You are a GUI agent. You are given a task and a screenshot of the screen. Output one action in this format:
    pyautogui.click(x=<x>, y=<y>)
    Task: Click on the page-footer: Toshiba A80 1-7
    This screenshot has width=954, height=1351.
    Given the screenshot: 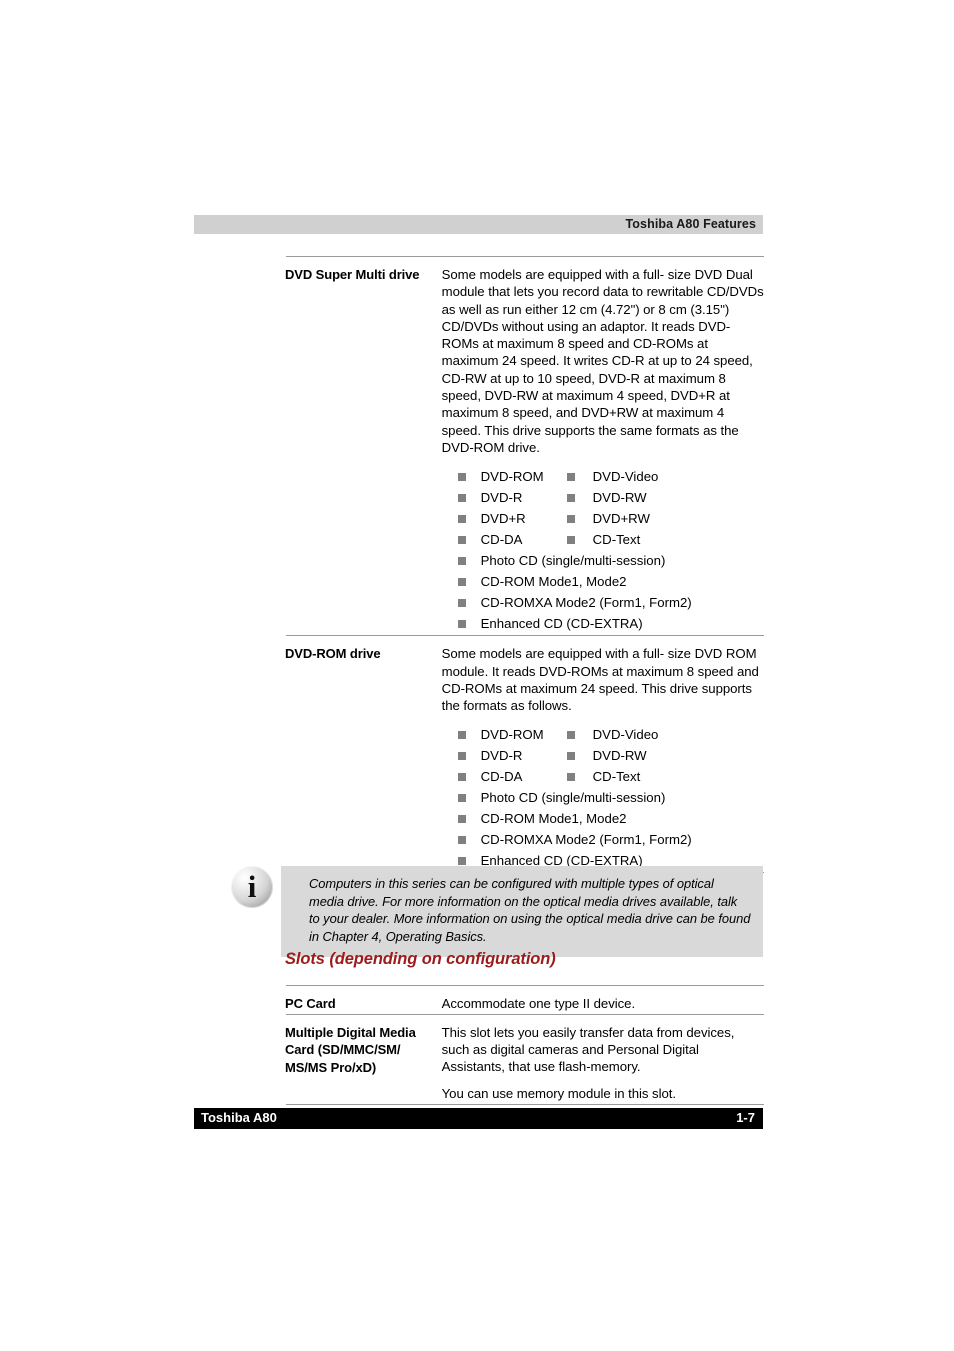 What is the action you would take?
    pyautogui.click(x=478, y=1118)
    